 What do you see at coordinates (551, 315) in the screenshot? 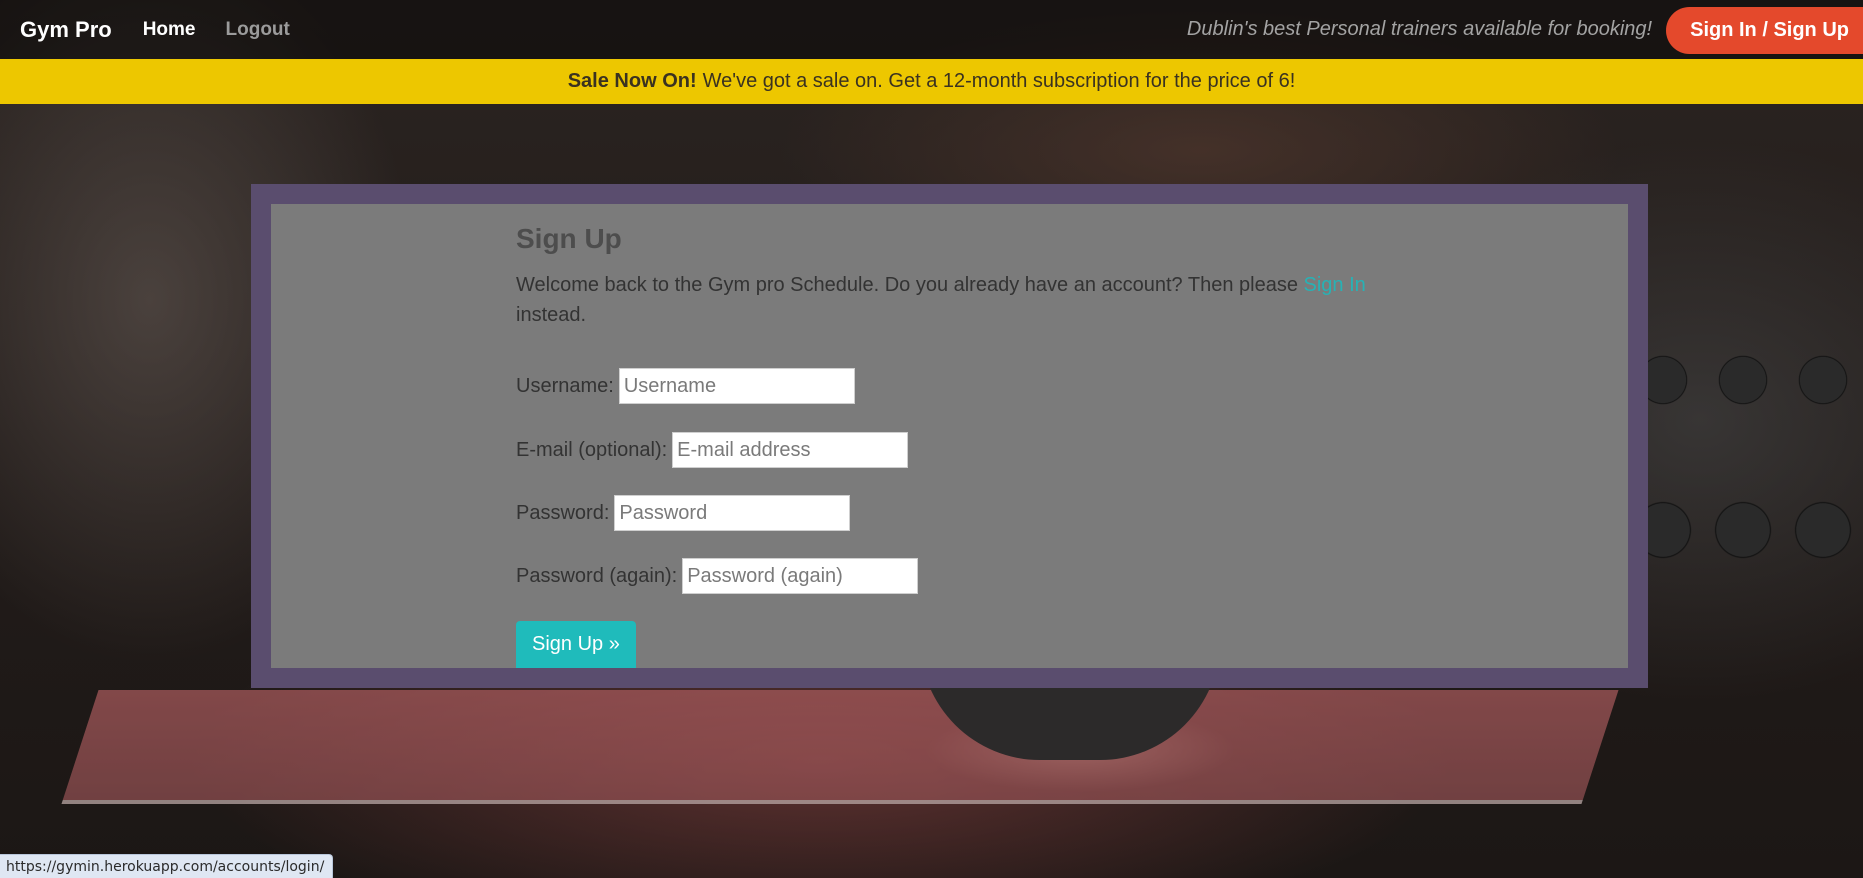
I see `intro-text-after: instead.` at bounding box center [551, 315].